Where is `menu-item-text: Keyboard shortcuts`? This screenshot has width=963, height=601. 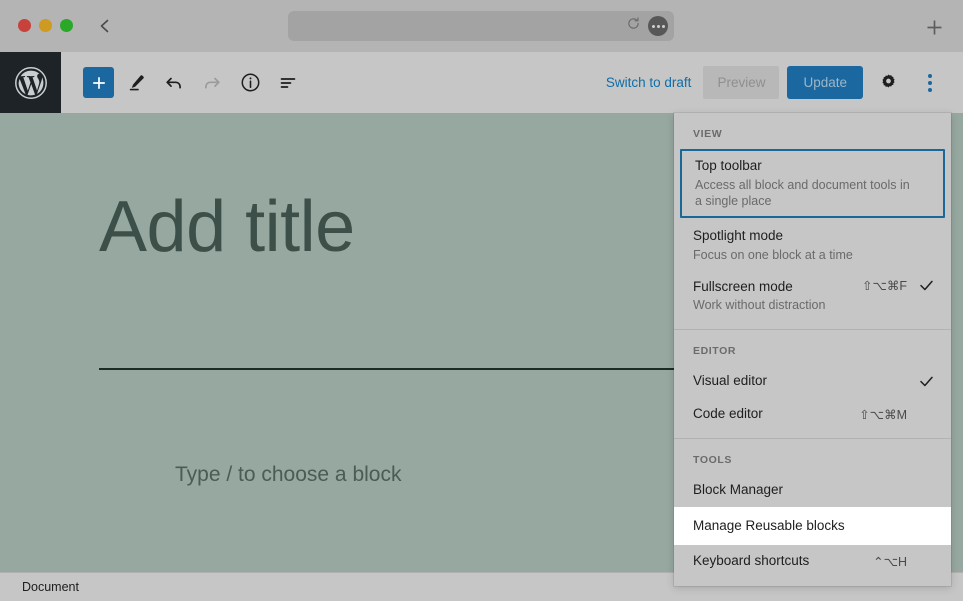 menu-item-text: Keyboard shortcuts is located at coordinates (778, 561).